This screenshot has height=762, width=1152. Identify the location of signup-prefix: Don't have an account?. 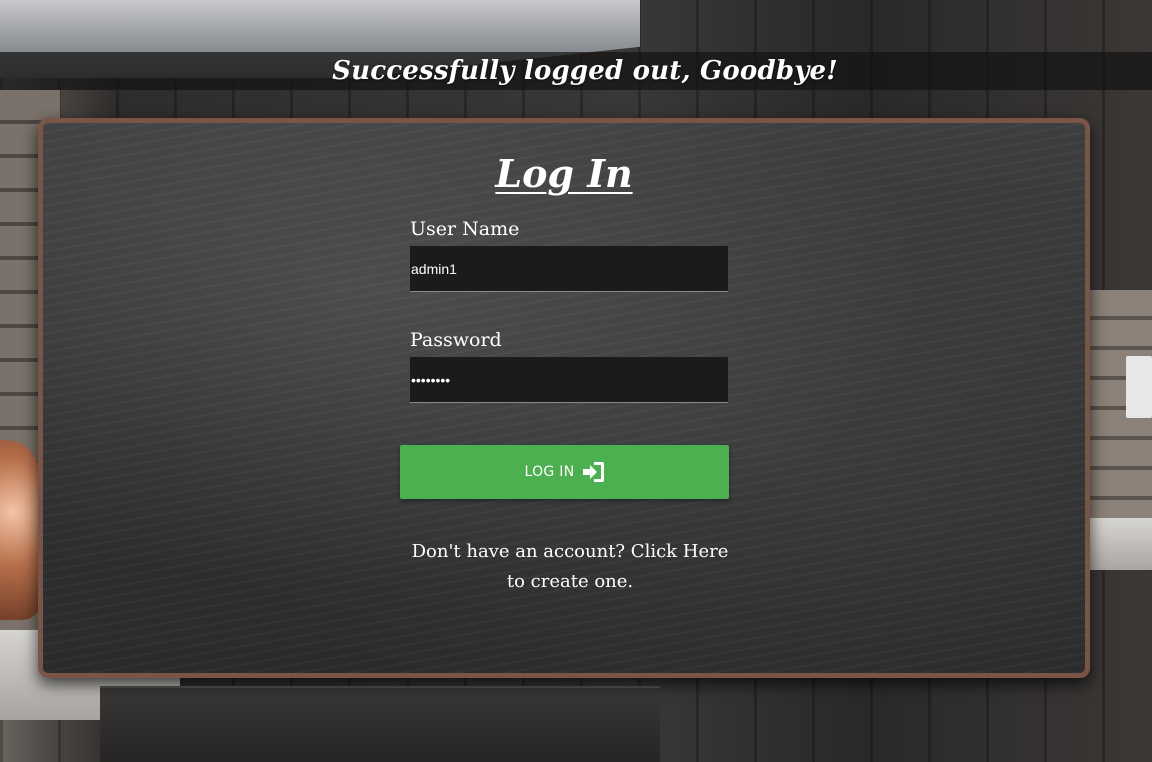
(521, 551).